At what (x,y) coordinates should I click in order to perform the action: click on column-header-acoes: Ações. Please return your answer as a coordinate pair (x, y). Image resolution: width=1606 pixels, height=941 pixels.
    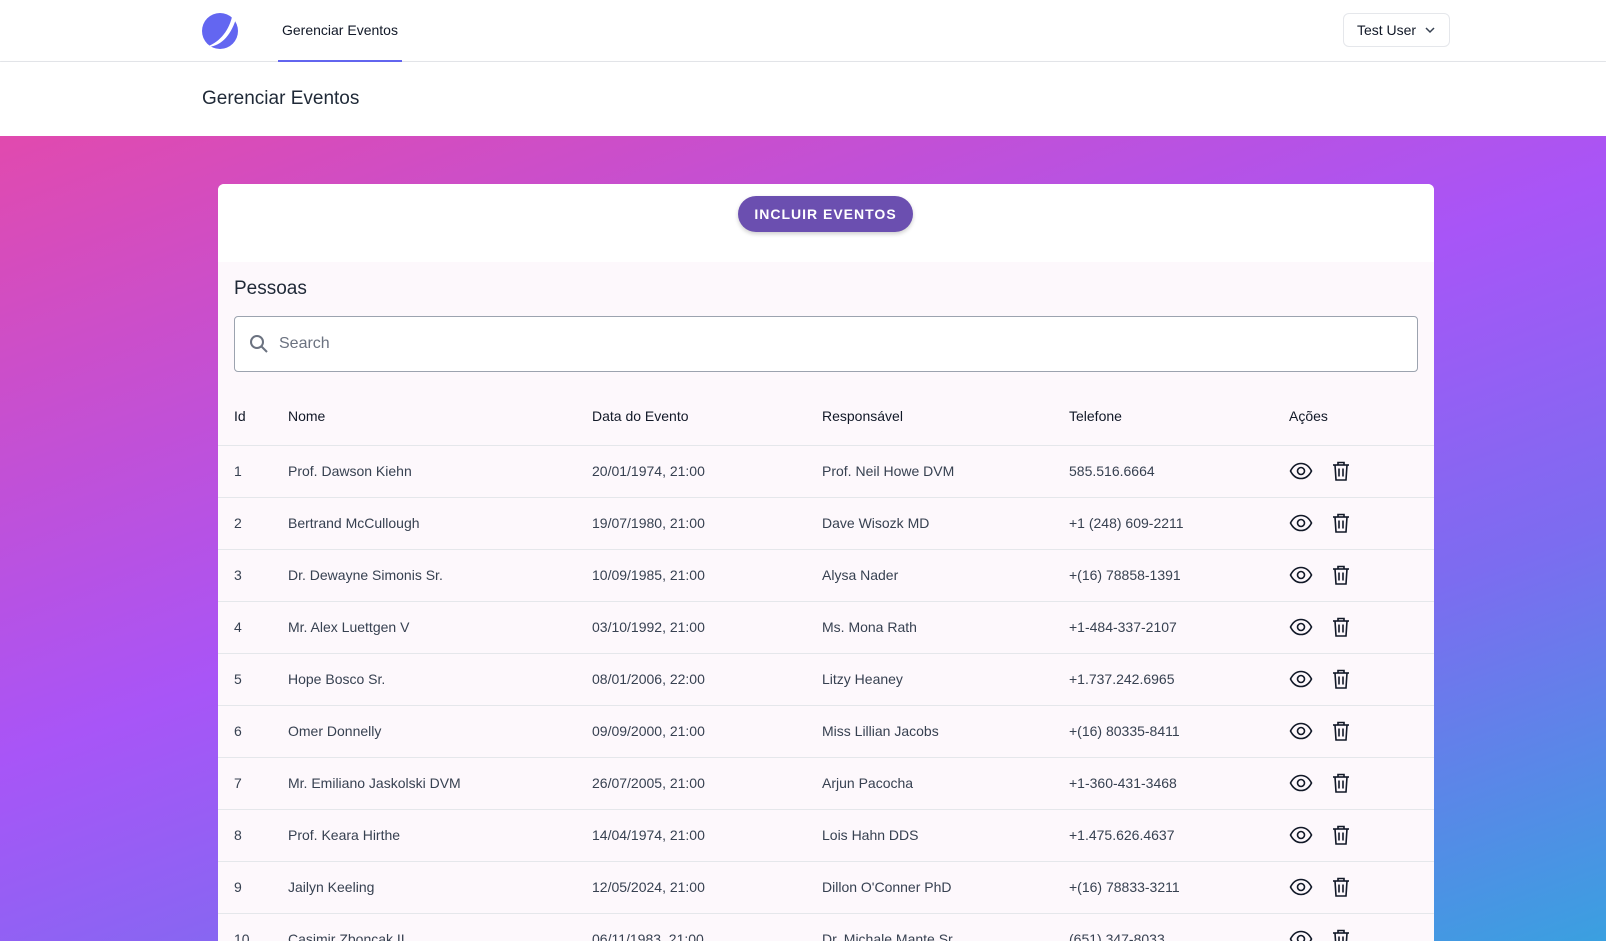
    Looking at the image, I should click on (1361, 417).